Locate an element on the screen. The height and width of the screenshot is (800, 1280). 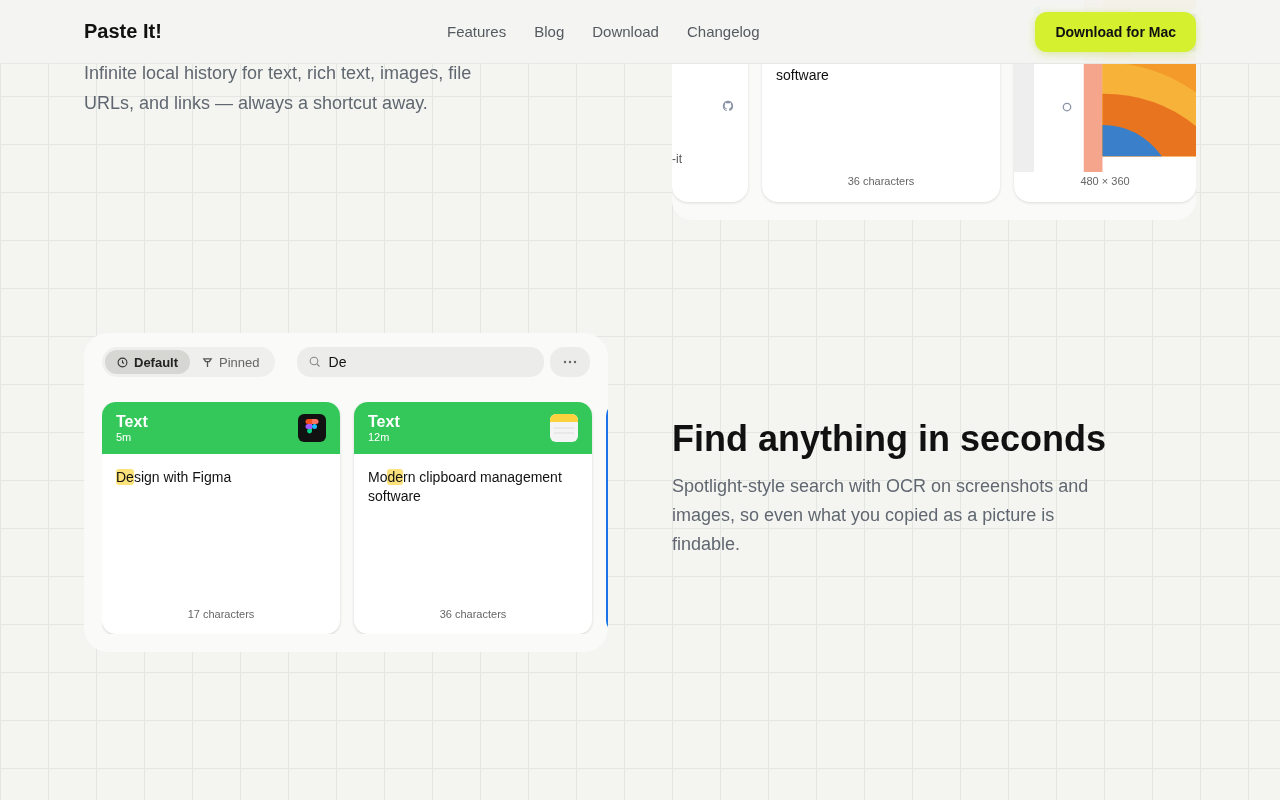
more-button is located at coordinates (570, 362).